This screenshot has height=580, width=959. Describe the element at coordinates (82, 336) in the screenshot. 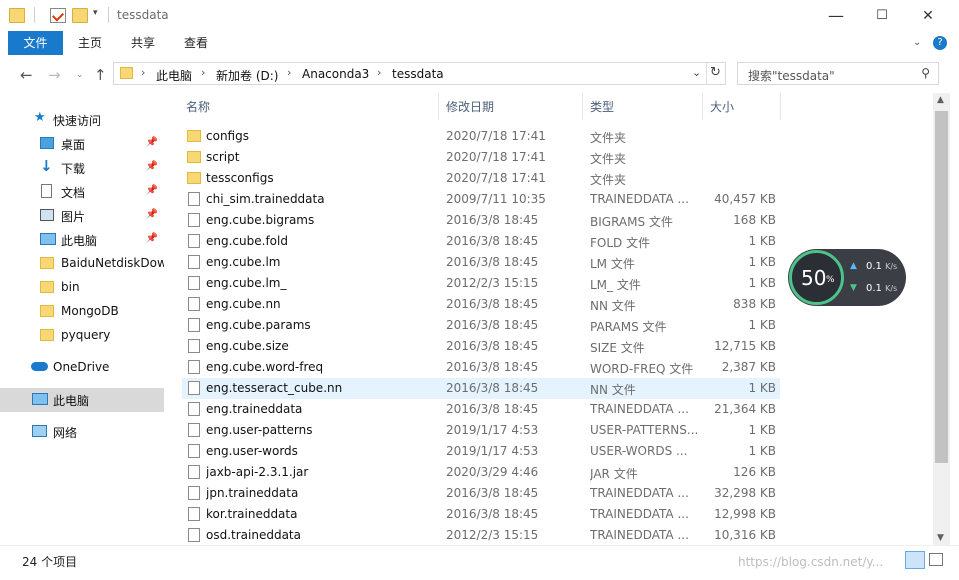

I see `sidebar-item-pyquery: pyquery` at that location.